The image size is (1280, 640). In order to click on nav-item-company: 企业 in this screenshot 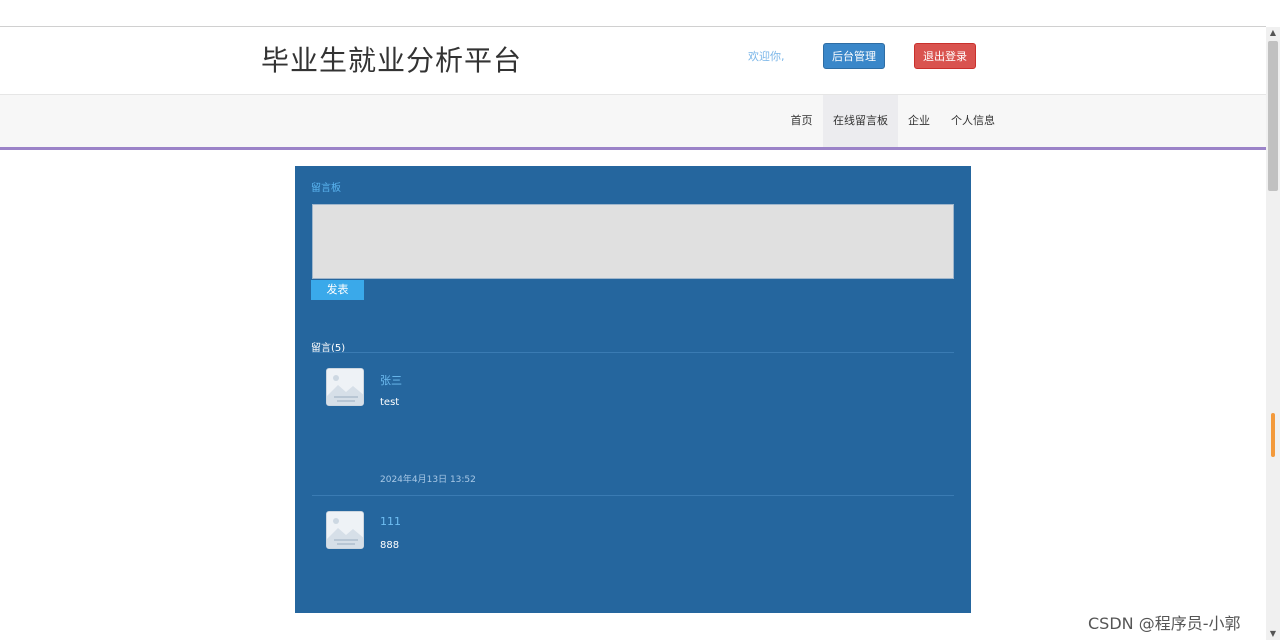, I will do `click(919, 121)`.